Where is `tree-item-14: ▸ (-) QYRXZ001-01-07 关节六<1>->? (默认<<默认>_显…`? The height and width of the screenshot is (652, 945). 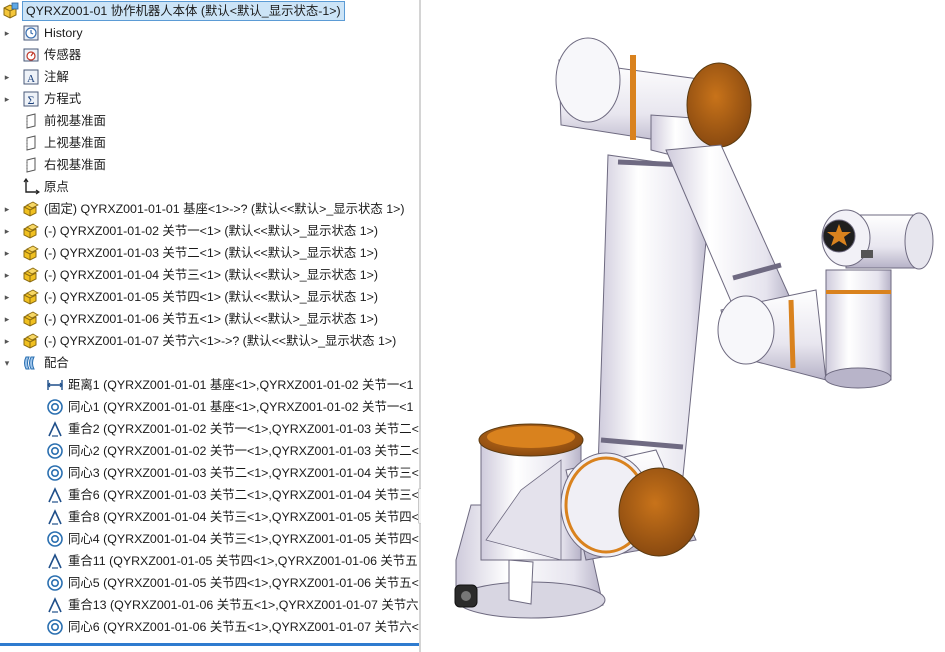 tree-item-14: ▸ (-) QYRXZ001-01-07 关节六<1>->? (默认<<默认>_显… is located at coordinates (209, 341).